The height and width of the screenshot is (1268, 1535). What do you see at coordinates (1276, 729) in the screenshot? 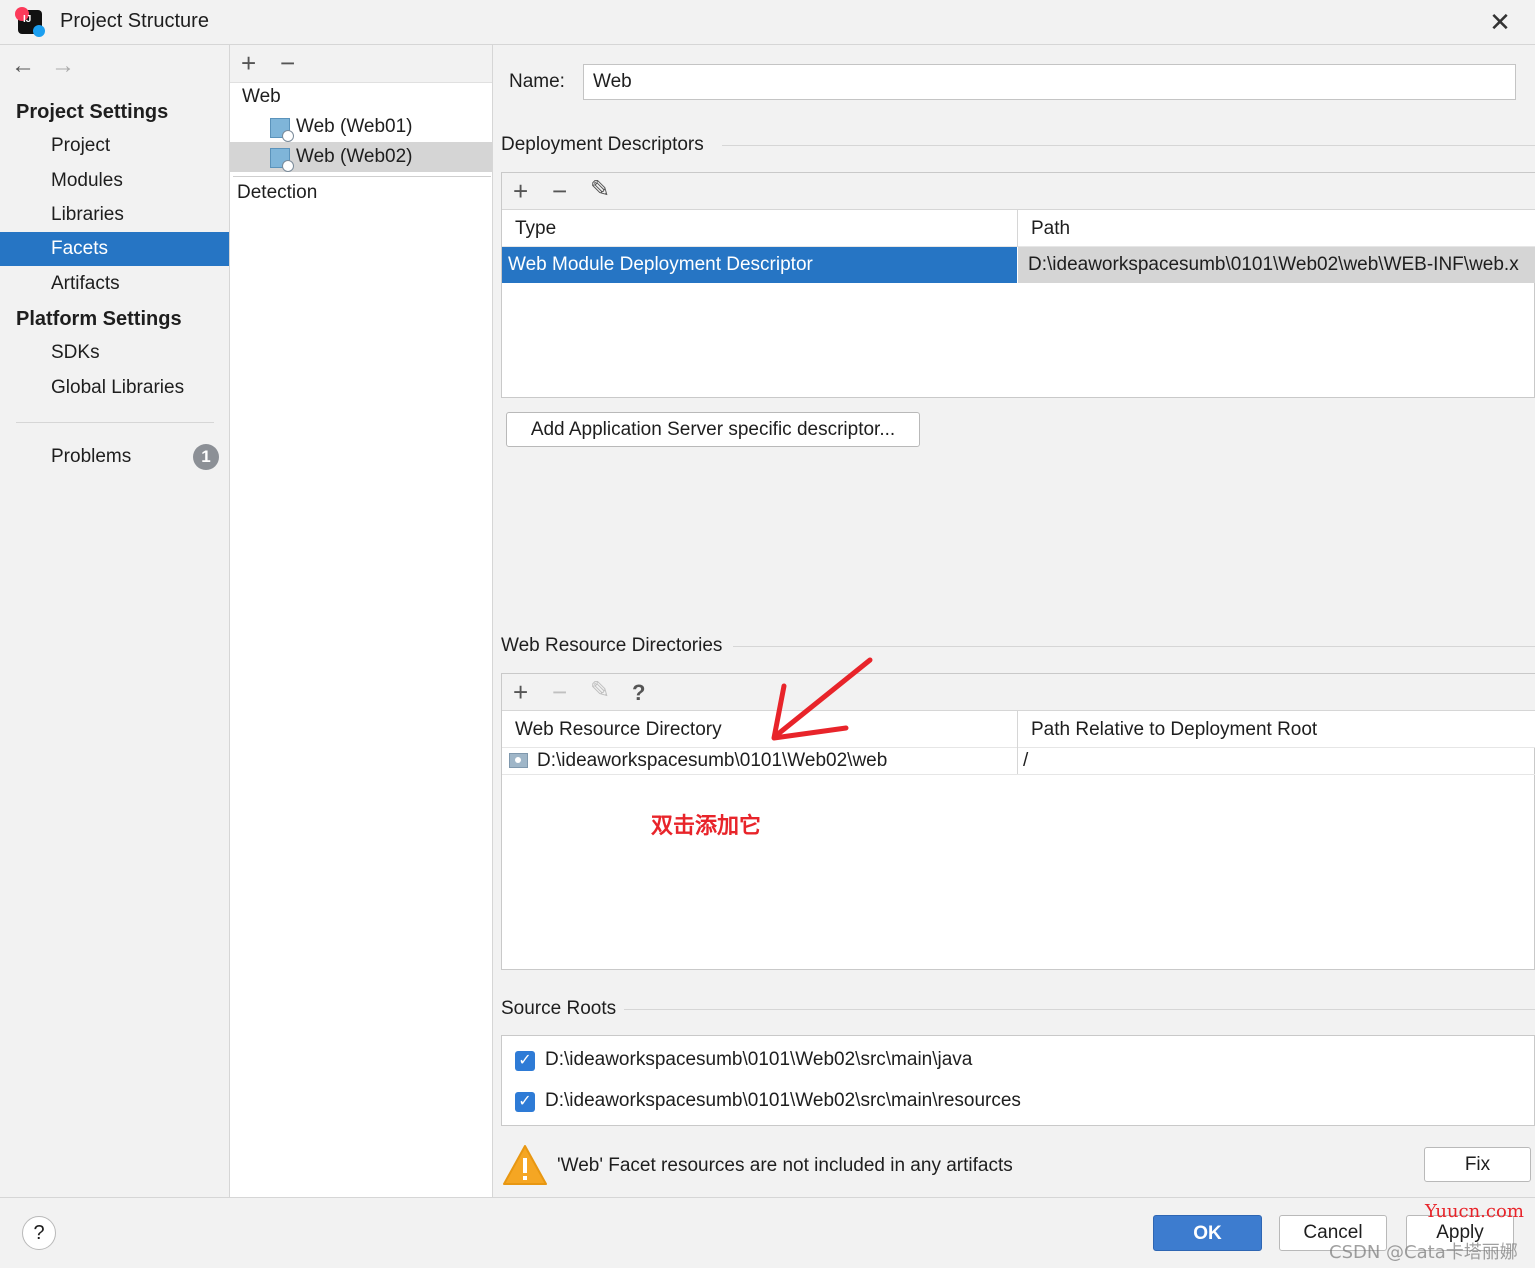
I see `column-header-path-relative: Path Relative to Deployment Root` at bounding box center [1276, 729].